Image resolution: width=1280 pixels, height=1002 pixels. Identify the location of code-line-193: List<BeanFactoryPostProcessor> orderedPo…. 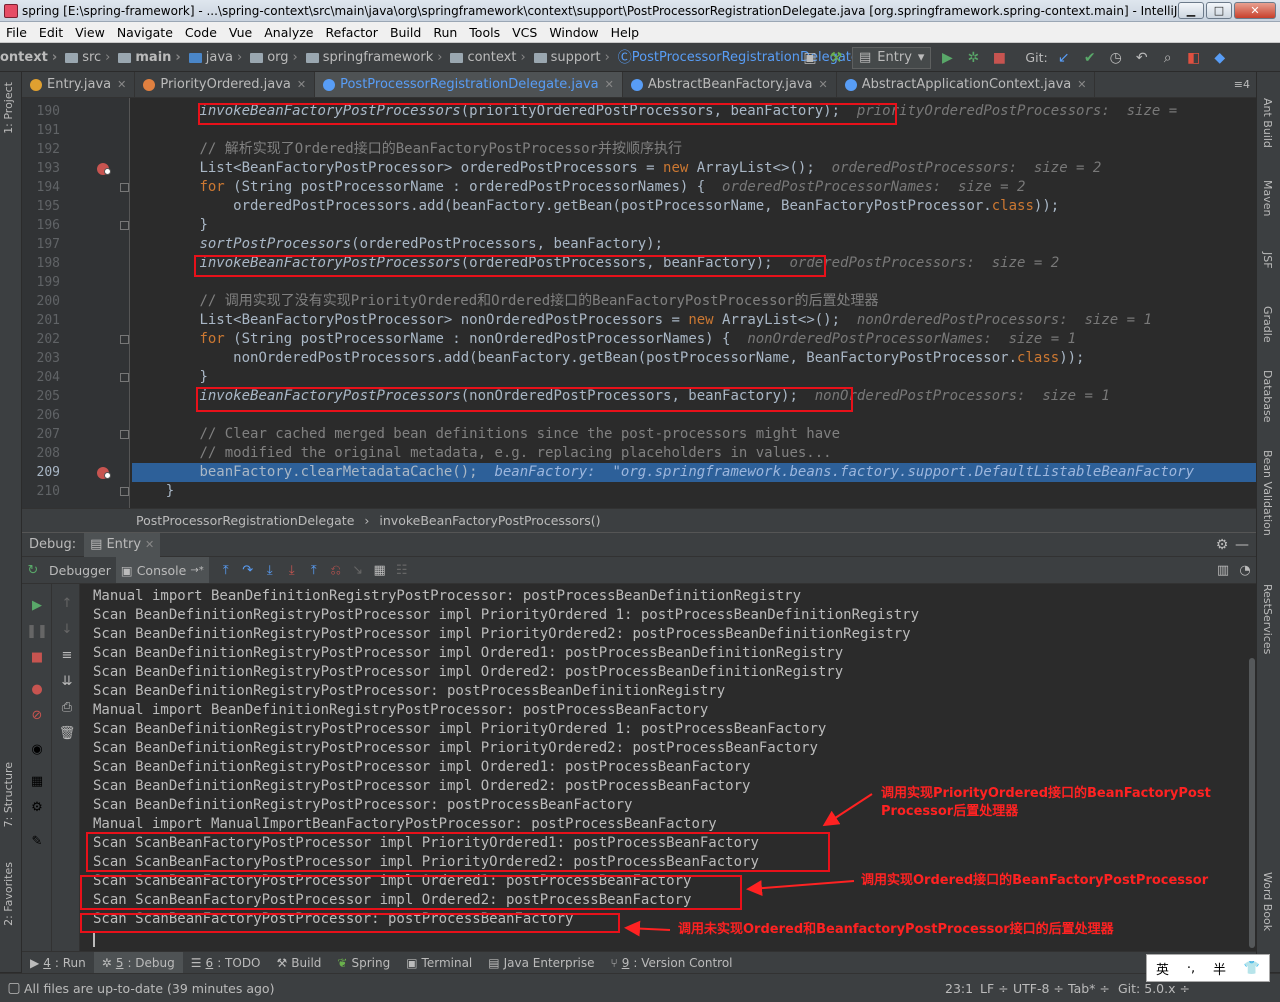
(616, 168).